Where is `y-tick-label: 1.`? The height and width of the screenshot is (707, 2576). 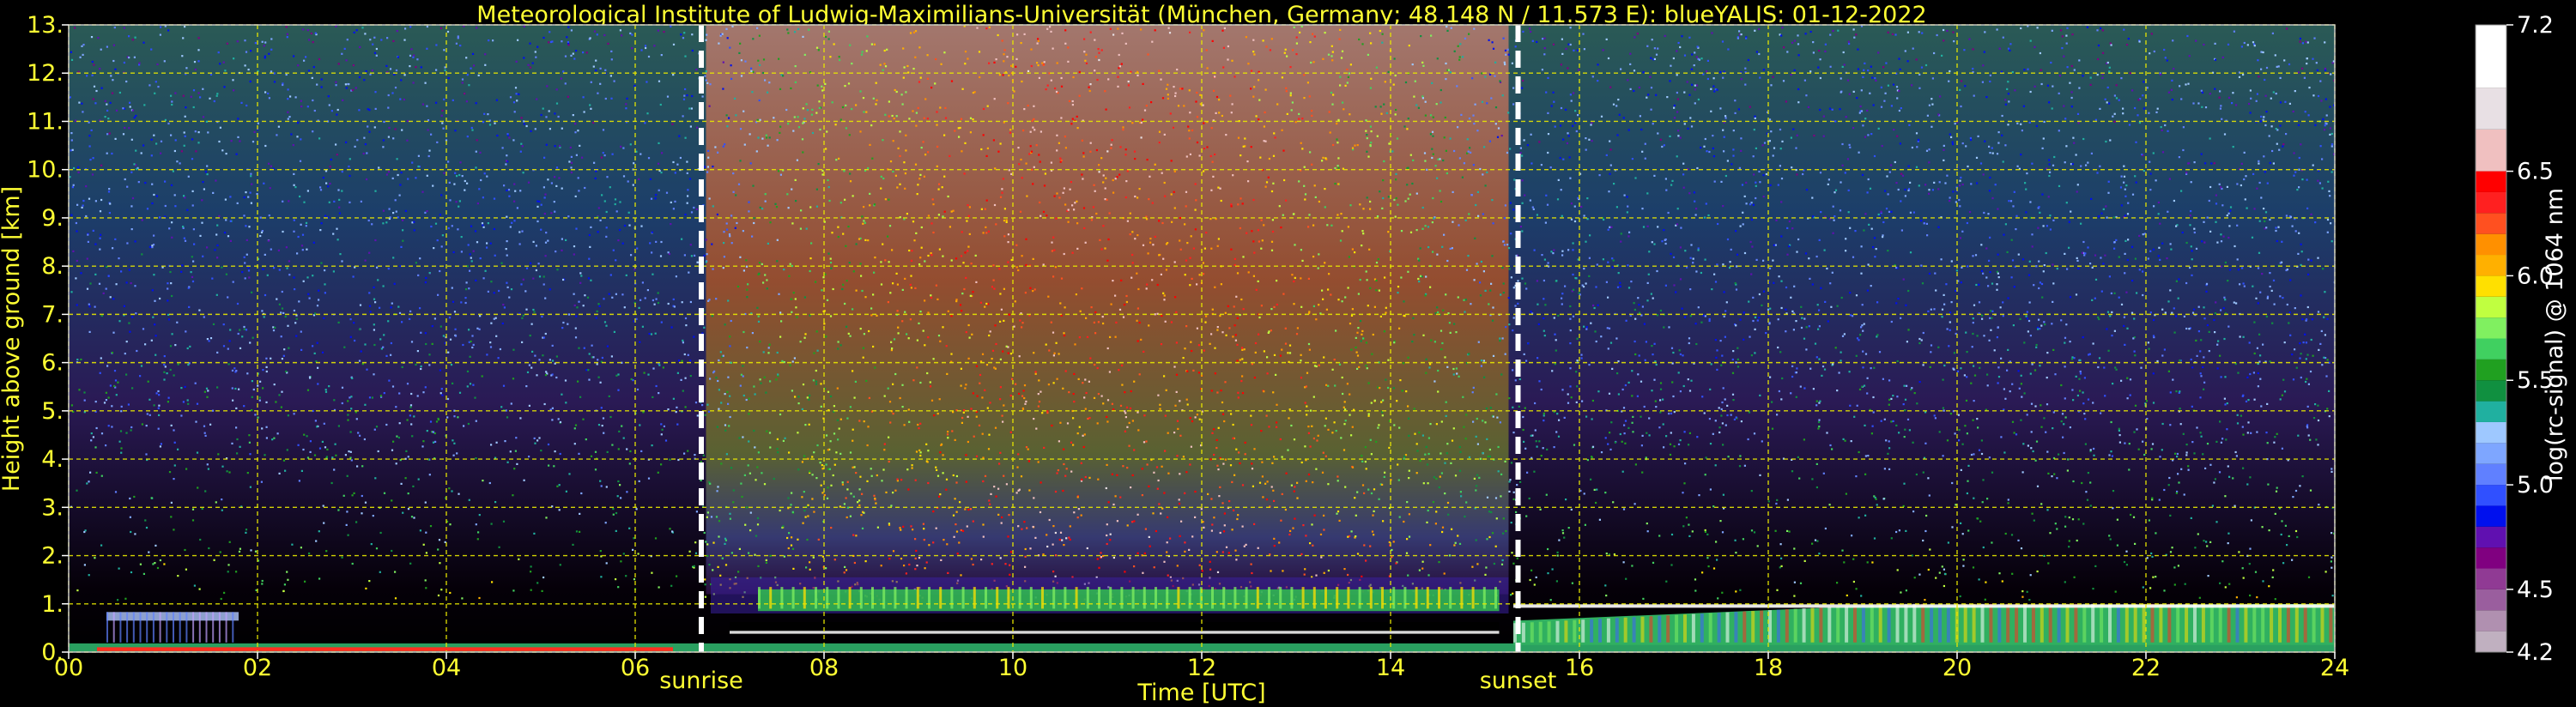 y-tick-label: 1. is located at coordinates (52, 604).